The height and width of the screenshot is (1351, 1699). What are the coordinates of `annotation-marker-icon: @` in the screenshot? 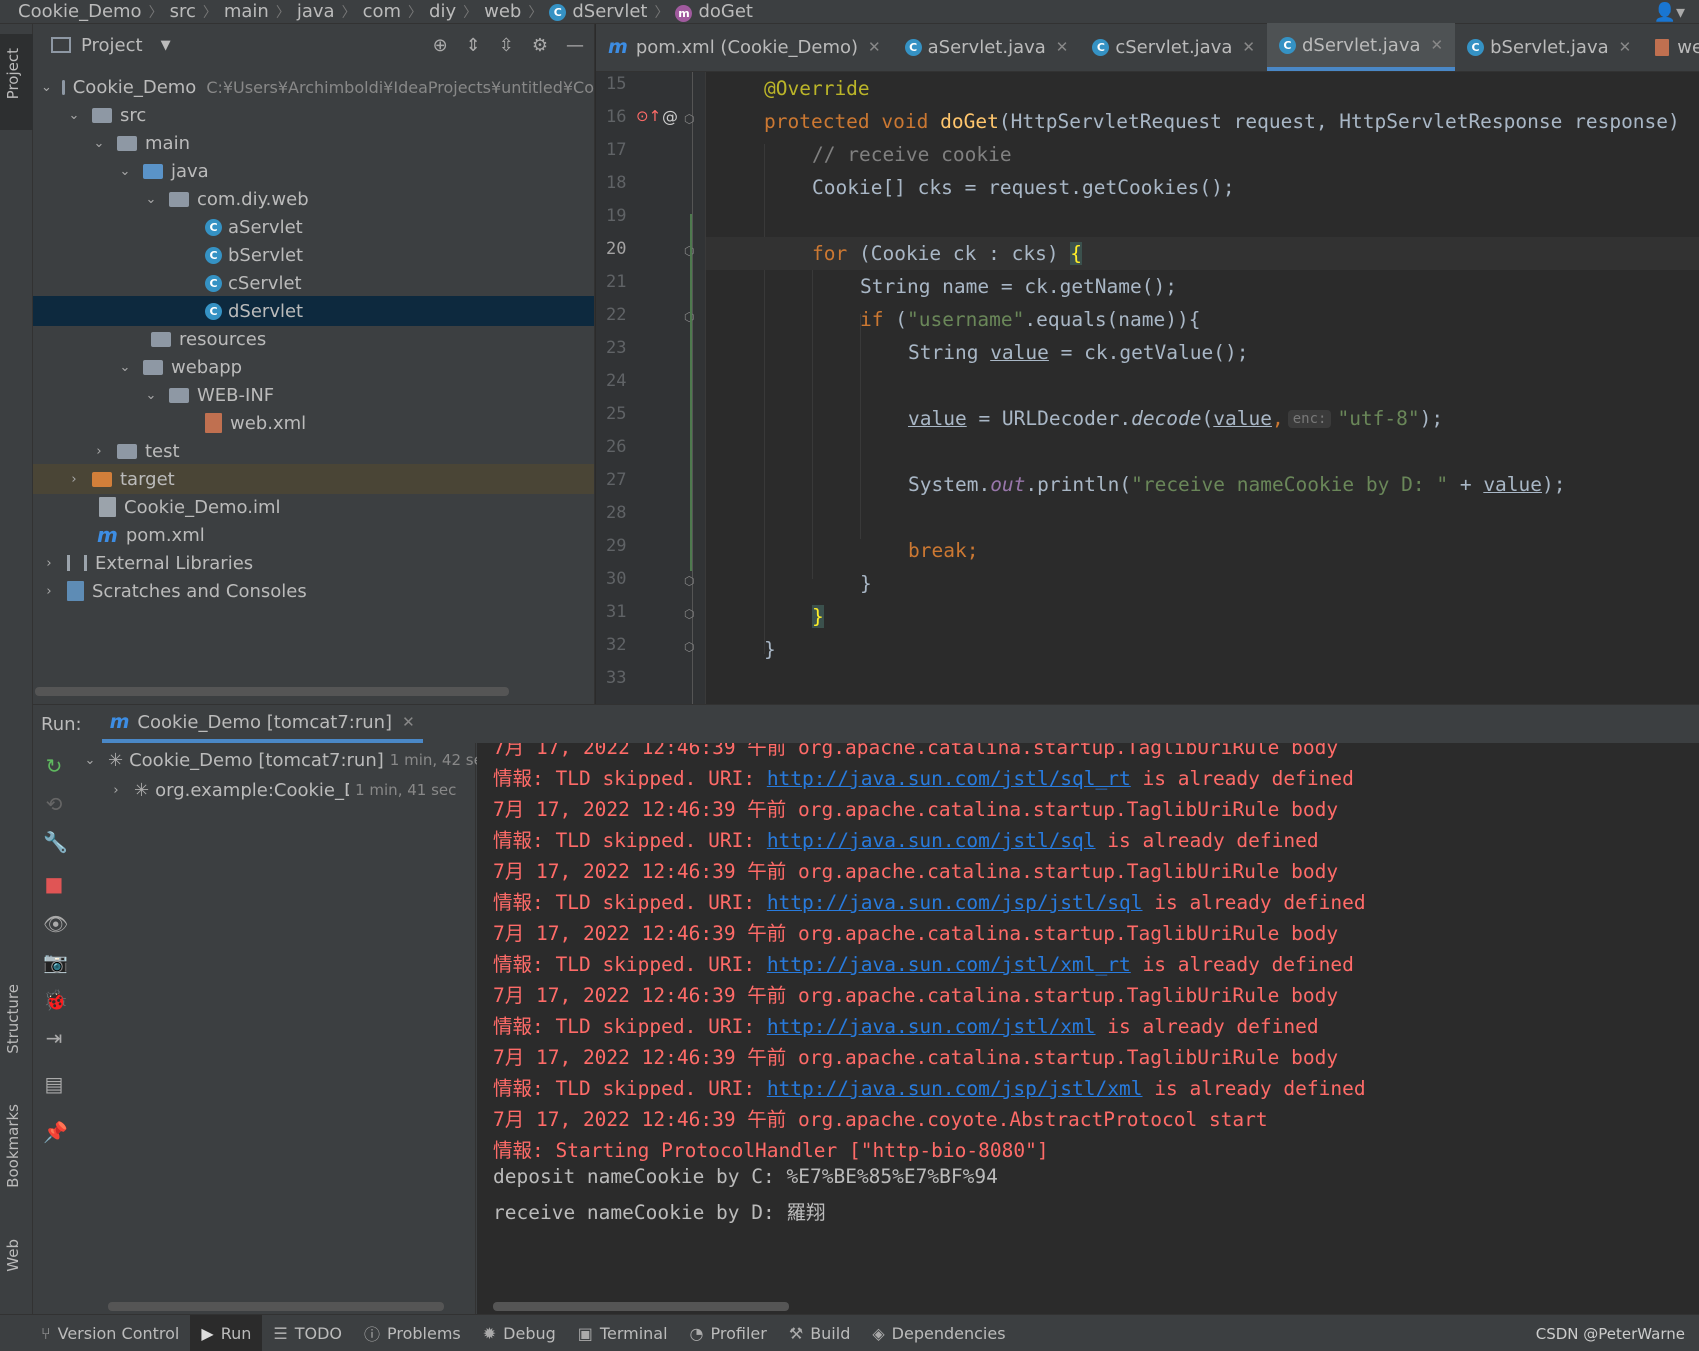 It's located at (670, 116).